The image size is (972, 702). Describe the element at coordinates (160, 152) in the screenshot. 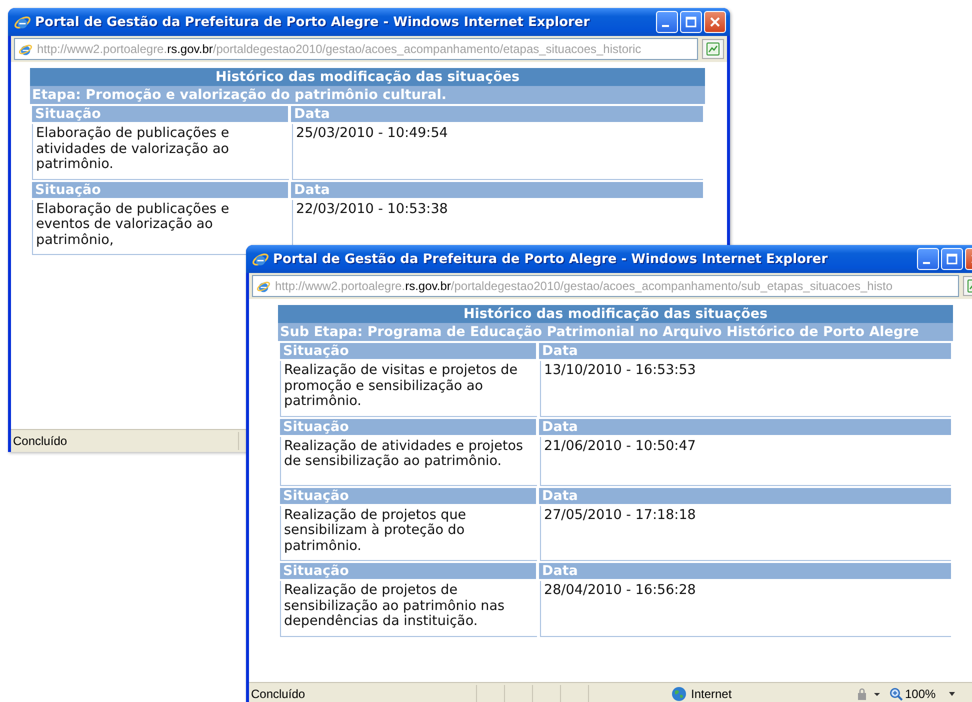

I see `table-cell: Elaboração de publicações e atividades de valorização ao patrimônio.` at that location.